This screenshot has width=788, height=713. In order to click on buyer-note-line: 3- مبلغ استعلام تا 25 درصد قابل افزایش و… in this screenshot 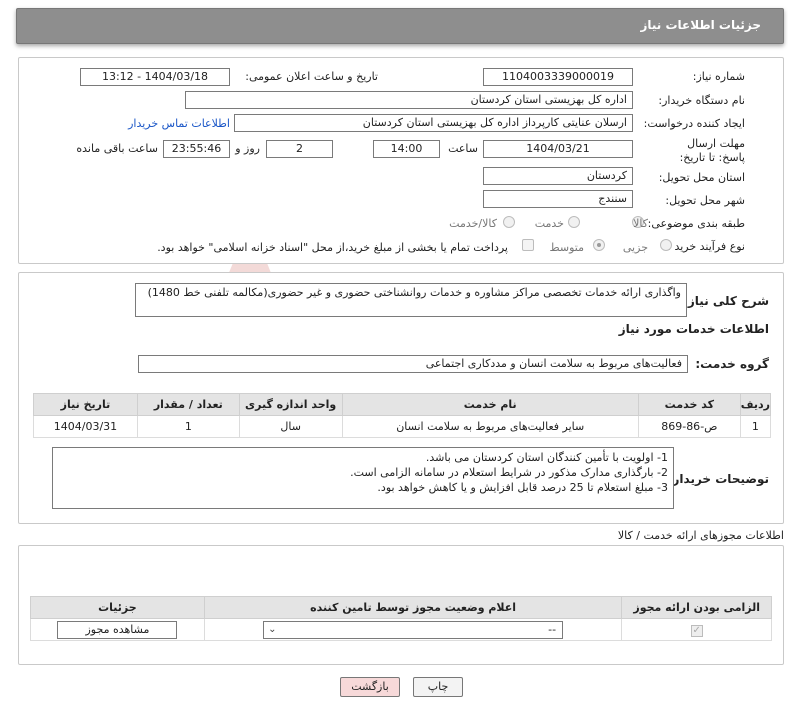, I will do `click(522, 487)`.